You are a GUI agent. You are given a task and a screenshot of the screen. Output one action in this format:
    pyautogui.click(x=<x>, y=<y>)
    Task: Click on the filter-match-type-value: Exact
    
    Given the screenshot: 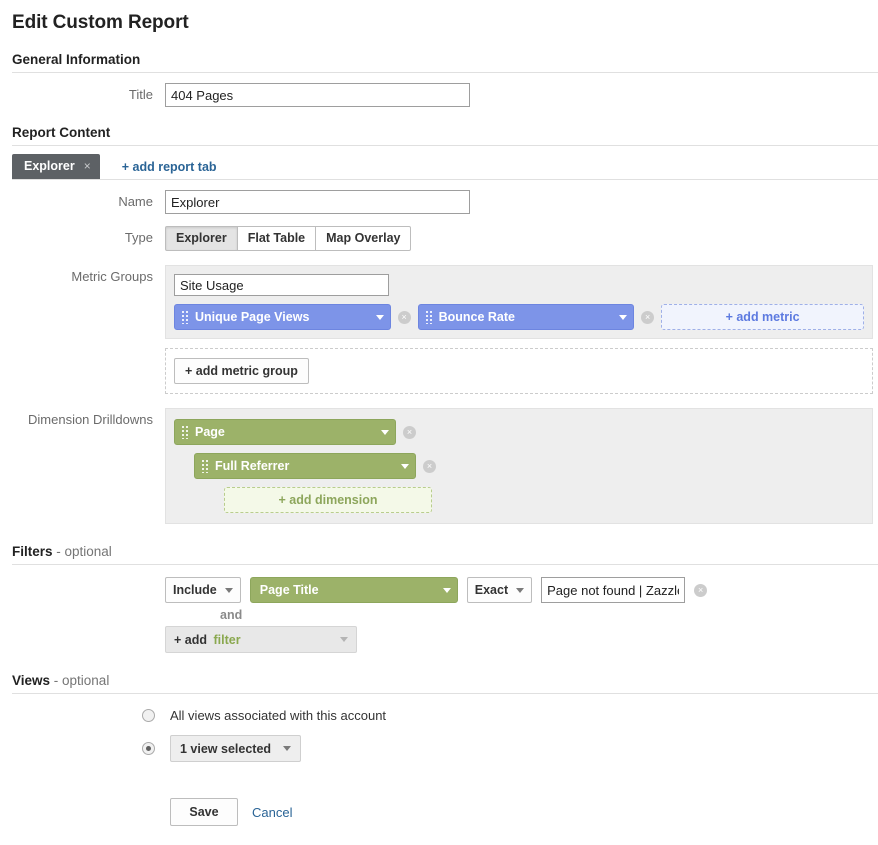 What is the action you would take?
    pyautogui.click(x=491, y=590)
    